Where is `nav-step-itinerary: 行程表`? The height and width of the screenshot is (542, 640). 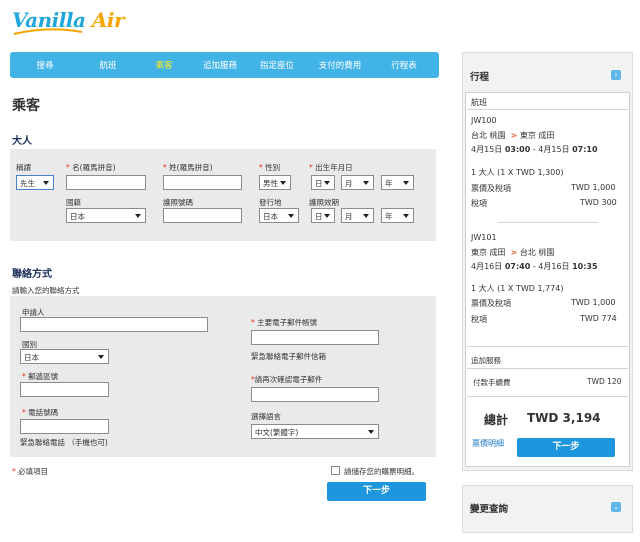
nav-step-itinerary: 行程表 is located at coordinates (404, 65).